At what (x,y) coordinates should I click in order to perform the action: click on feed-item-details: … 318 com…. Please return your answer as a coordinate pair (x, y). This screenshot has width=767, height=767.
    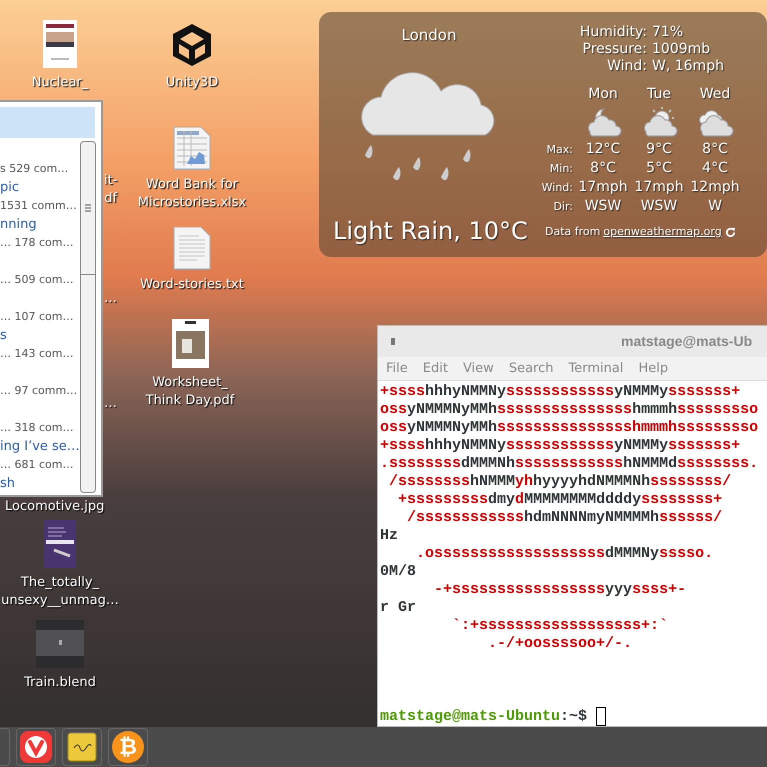
    Looking at the image, I should click on (37, 428).